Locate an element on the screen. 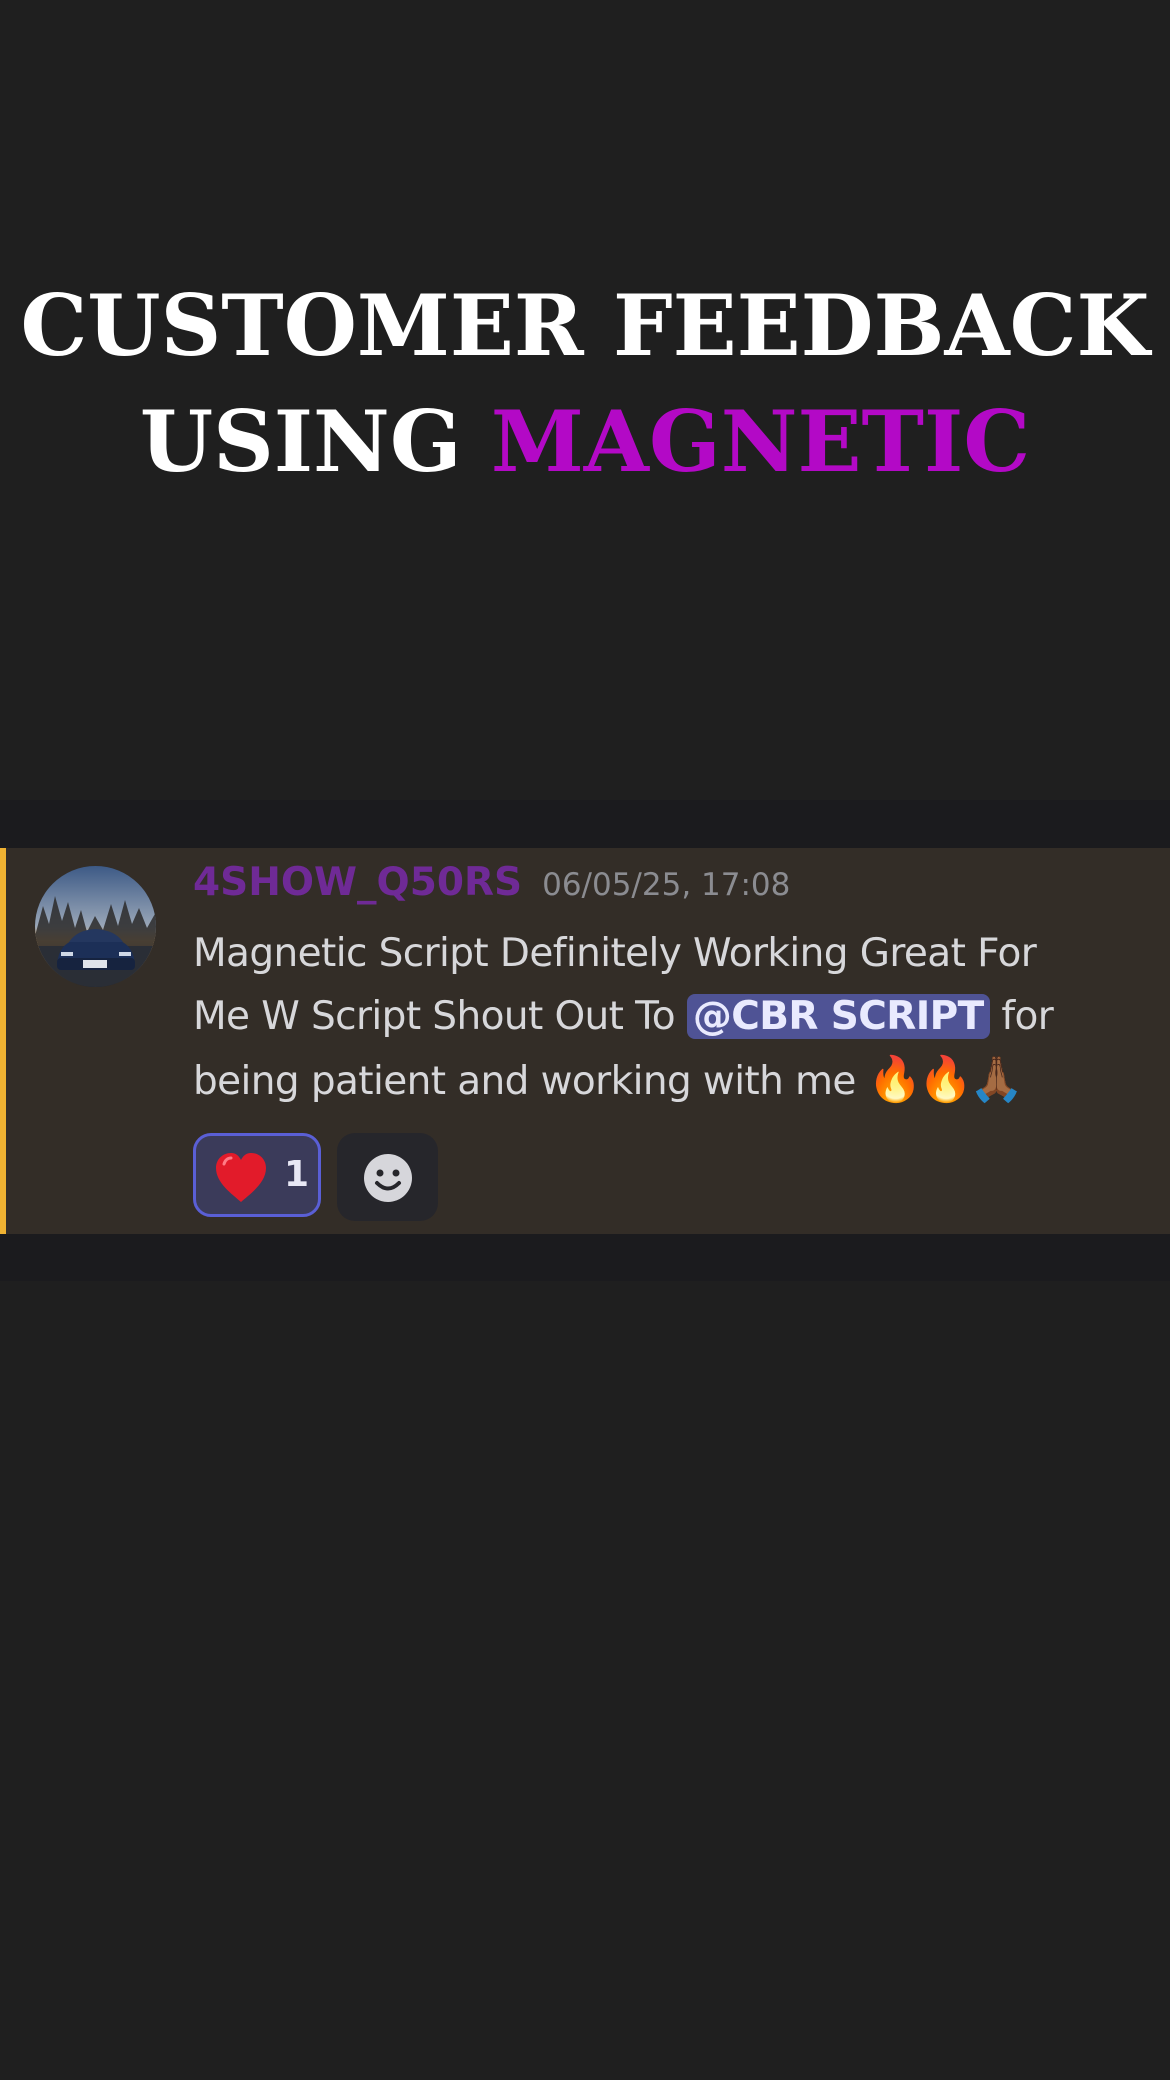 This screenshot has width=1170, height=2080. message-line-3-text: being patient and working with me is located at coordinates (530, 1081).